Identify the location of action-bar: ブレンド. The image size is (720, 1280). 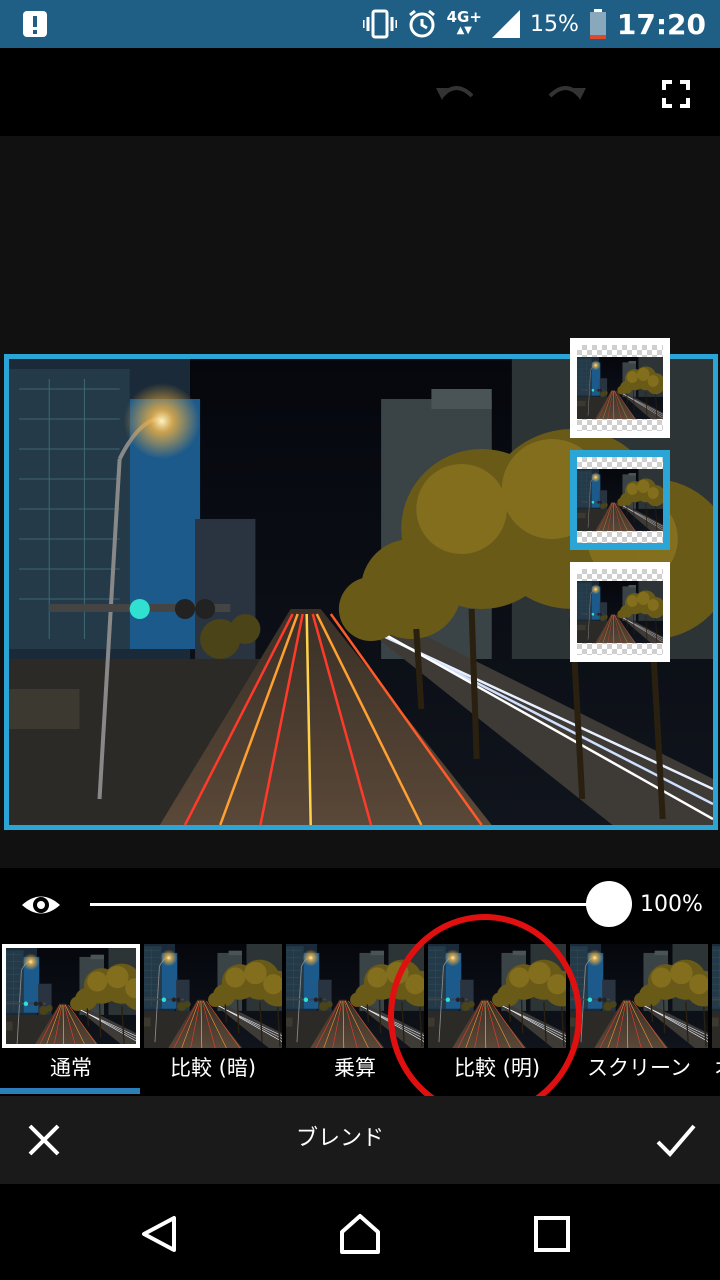
(360, 1140).